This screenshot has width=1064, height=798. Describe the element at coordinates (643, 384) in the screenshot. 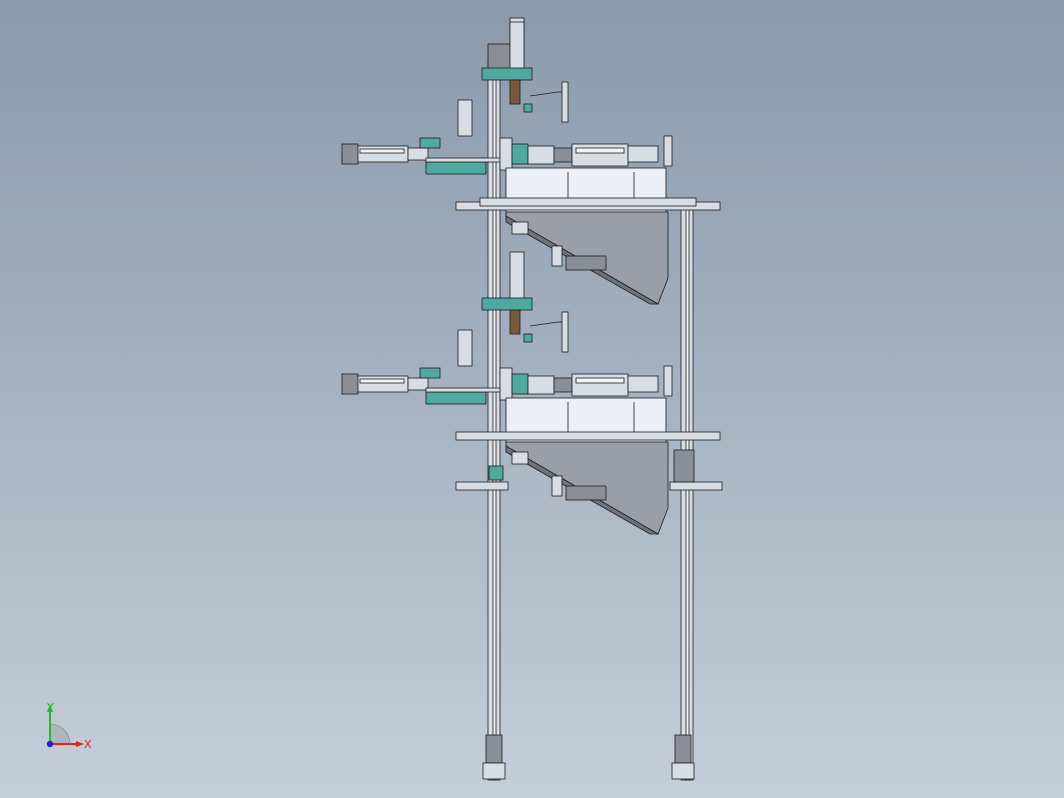

I see `module-2-motor-end` at that location.